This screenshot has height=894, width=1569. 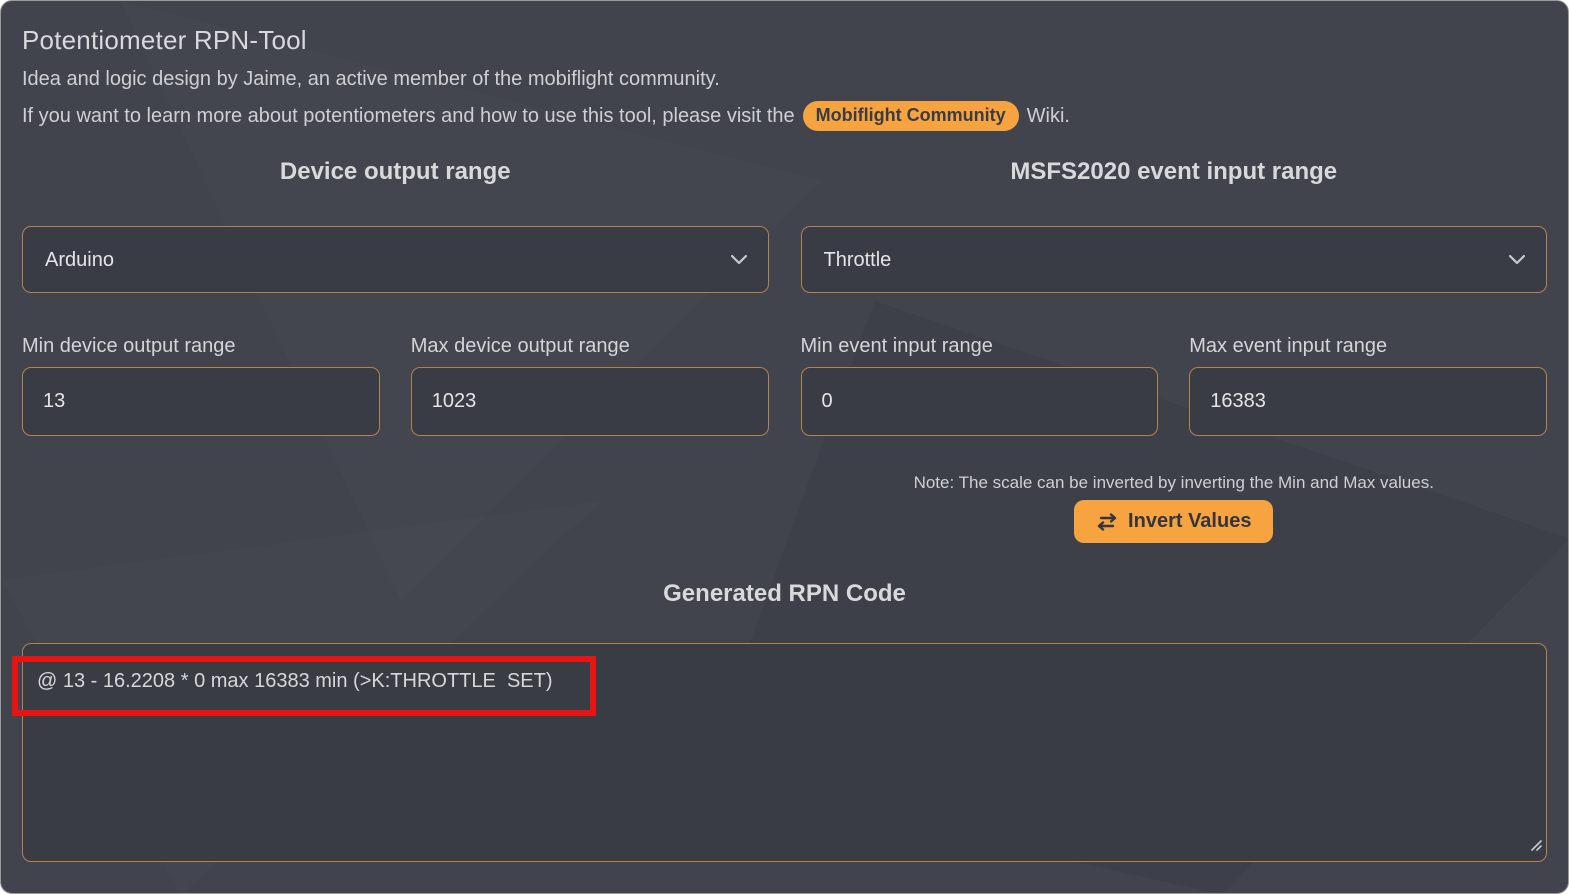 What do you see at coordinates (1368, 401) in the screenshot?
I see `max-event-input-input` at bounding box center [1368, 401].